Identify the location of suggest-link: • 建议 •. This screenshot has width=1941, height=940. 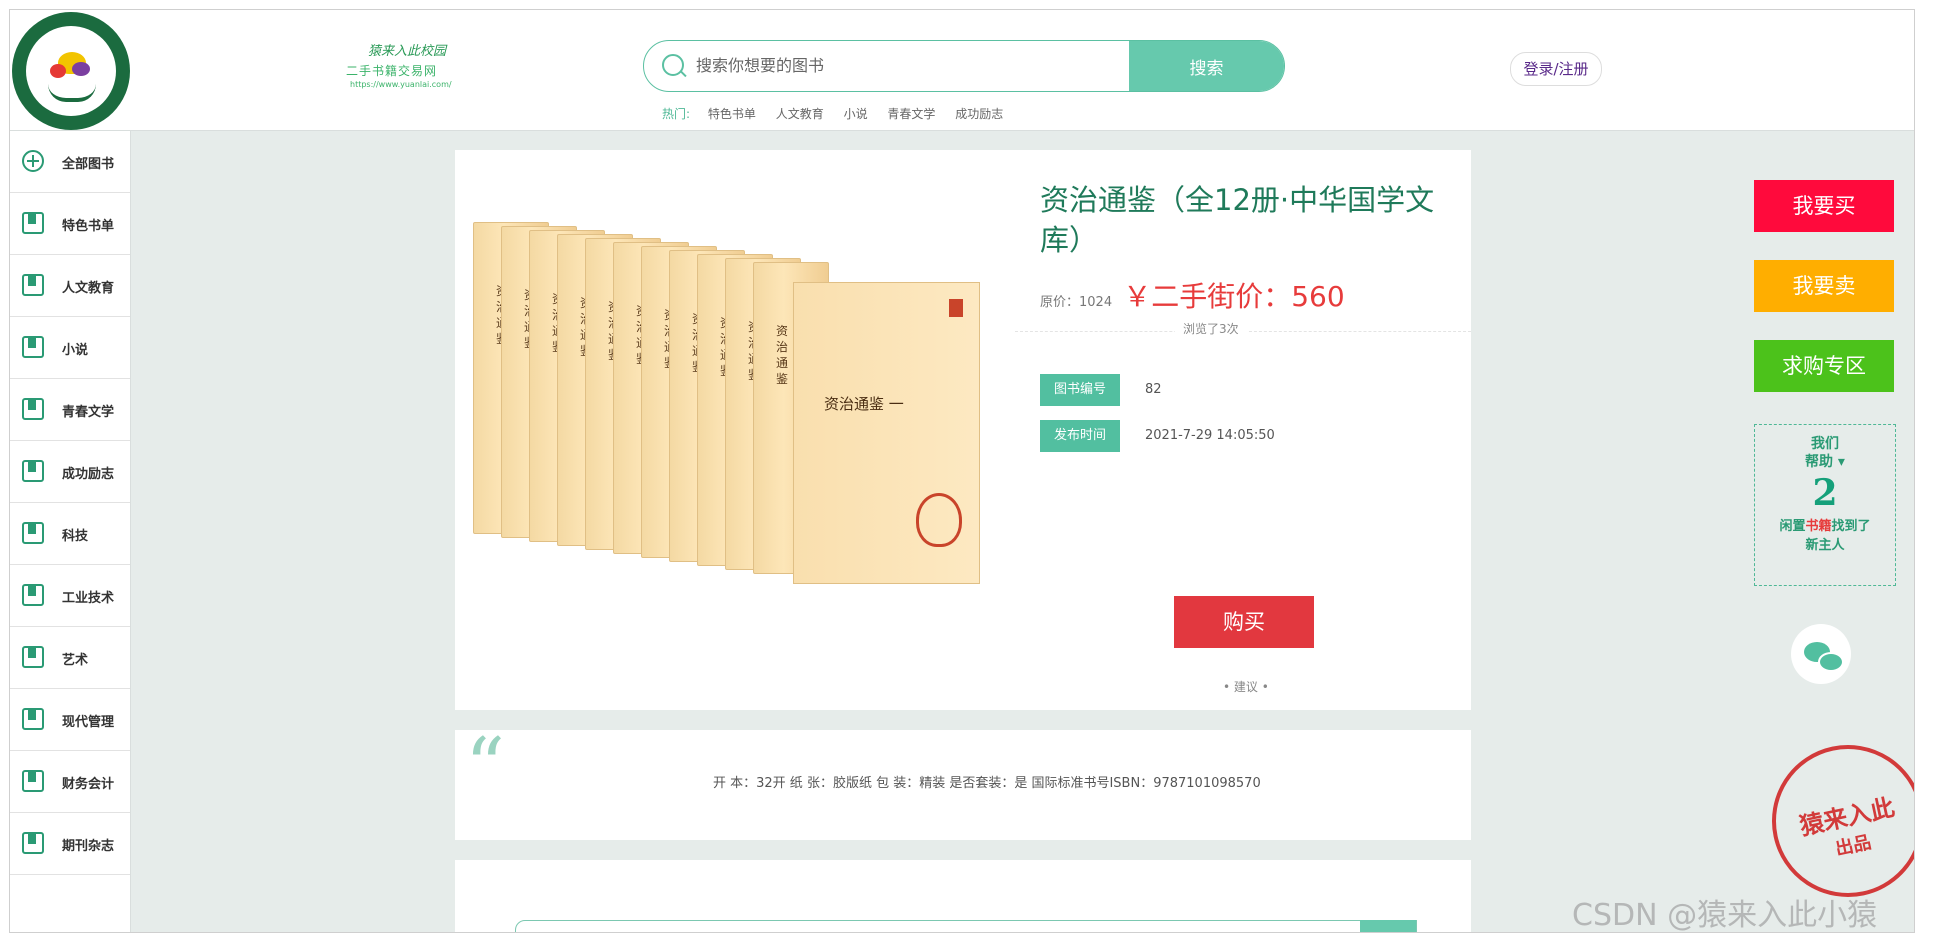
(1246, 686).